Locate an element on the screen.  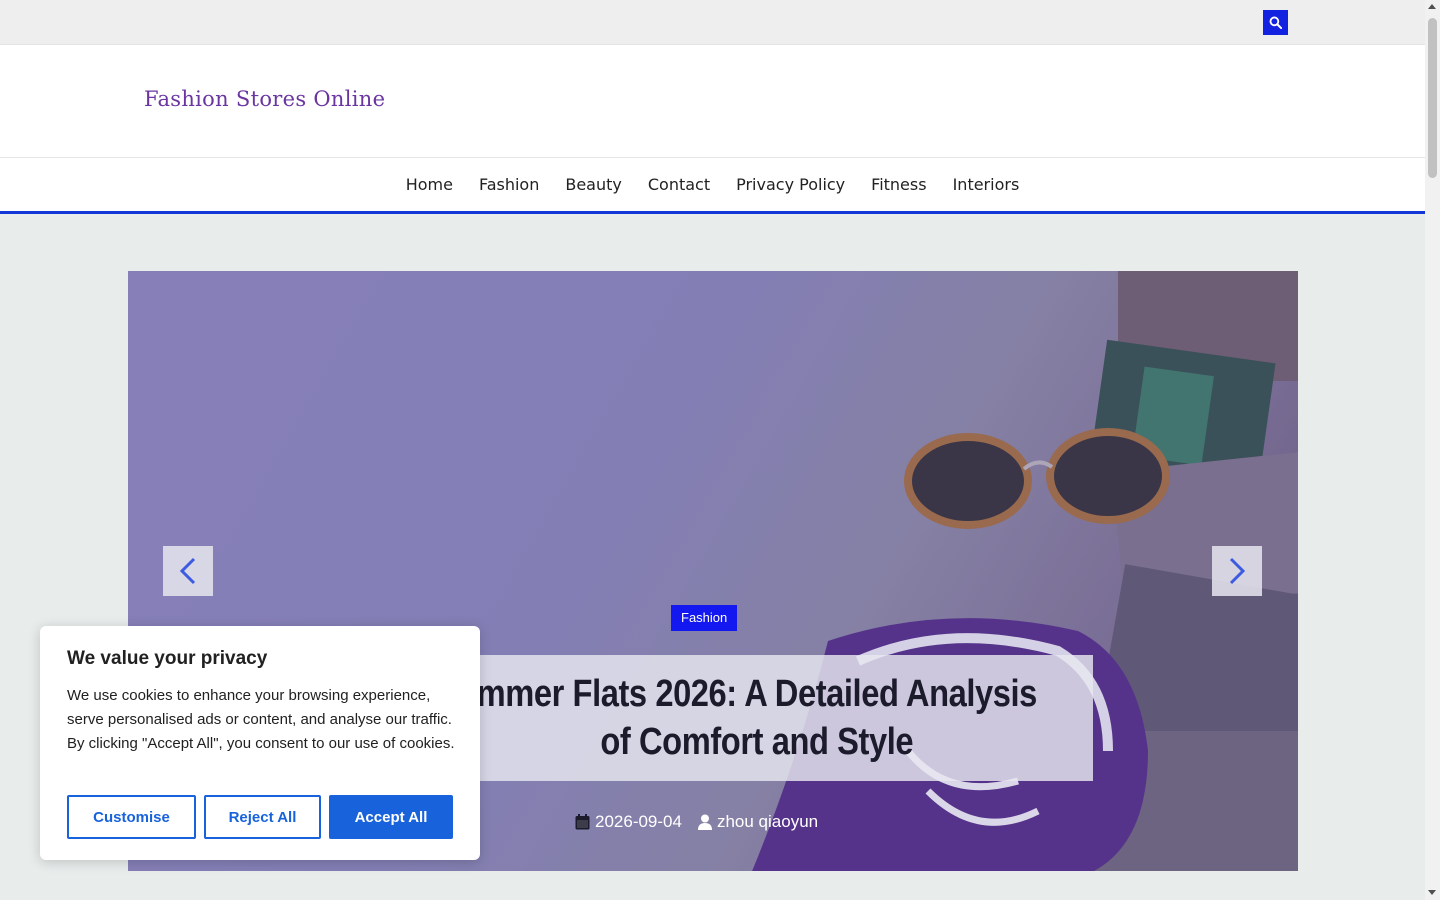
hero-title-line-1: mmer Flats 2026: A Detailed Analysis is located at coordinates (756, 694).